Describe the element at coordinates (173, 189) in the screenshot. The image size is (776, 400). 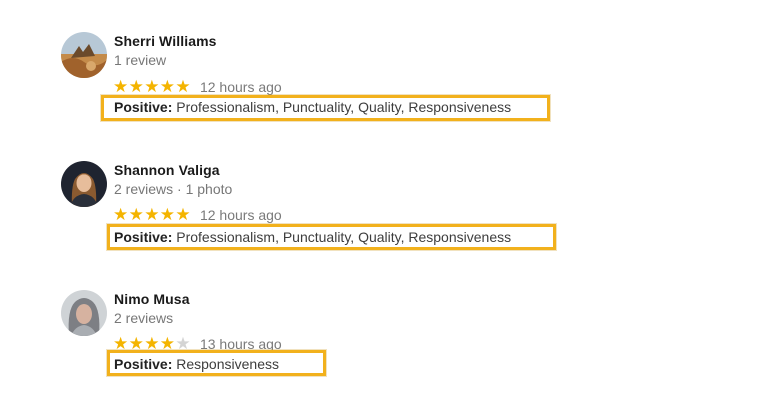
I see `reviewer-meta: 2 reviews · 1 photo` at that location.